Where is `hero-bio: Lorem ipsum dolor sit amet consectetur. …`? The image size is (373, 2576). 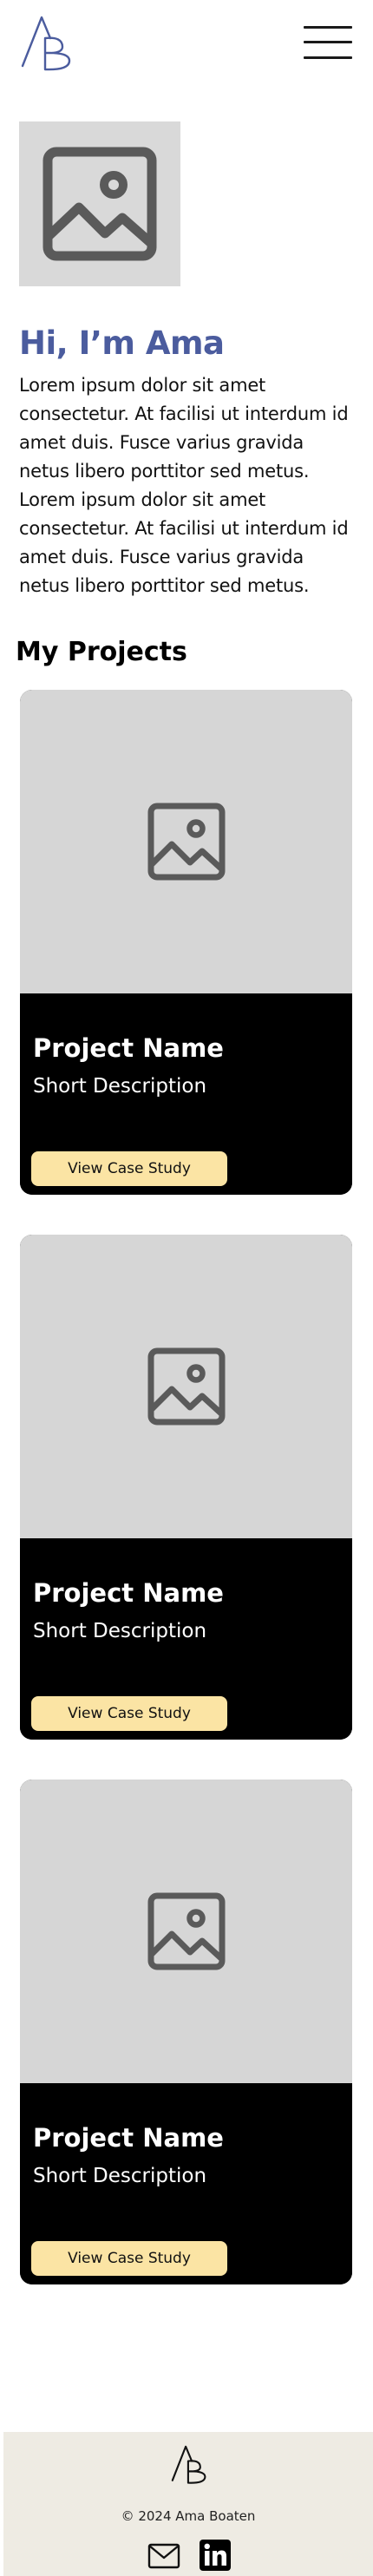 hero-bio: Lorem ipsum dolor sit amet consectetur. … is located at coordinates (184, 485).